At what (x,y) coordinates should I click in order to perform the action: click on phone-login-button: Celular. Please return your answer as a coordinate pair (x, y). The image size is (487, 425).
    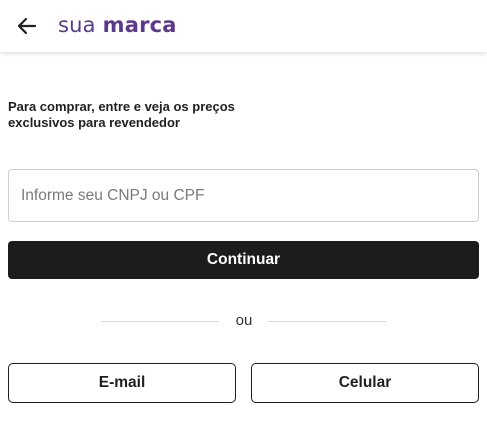
    Looking at the image, I should click on (365, 383).